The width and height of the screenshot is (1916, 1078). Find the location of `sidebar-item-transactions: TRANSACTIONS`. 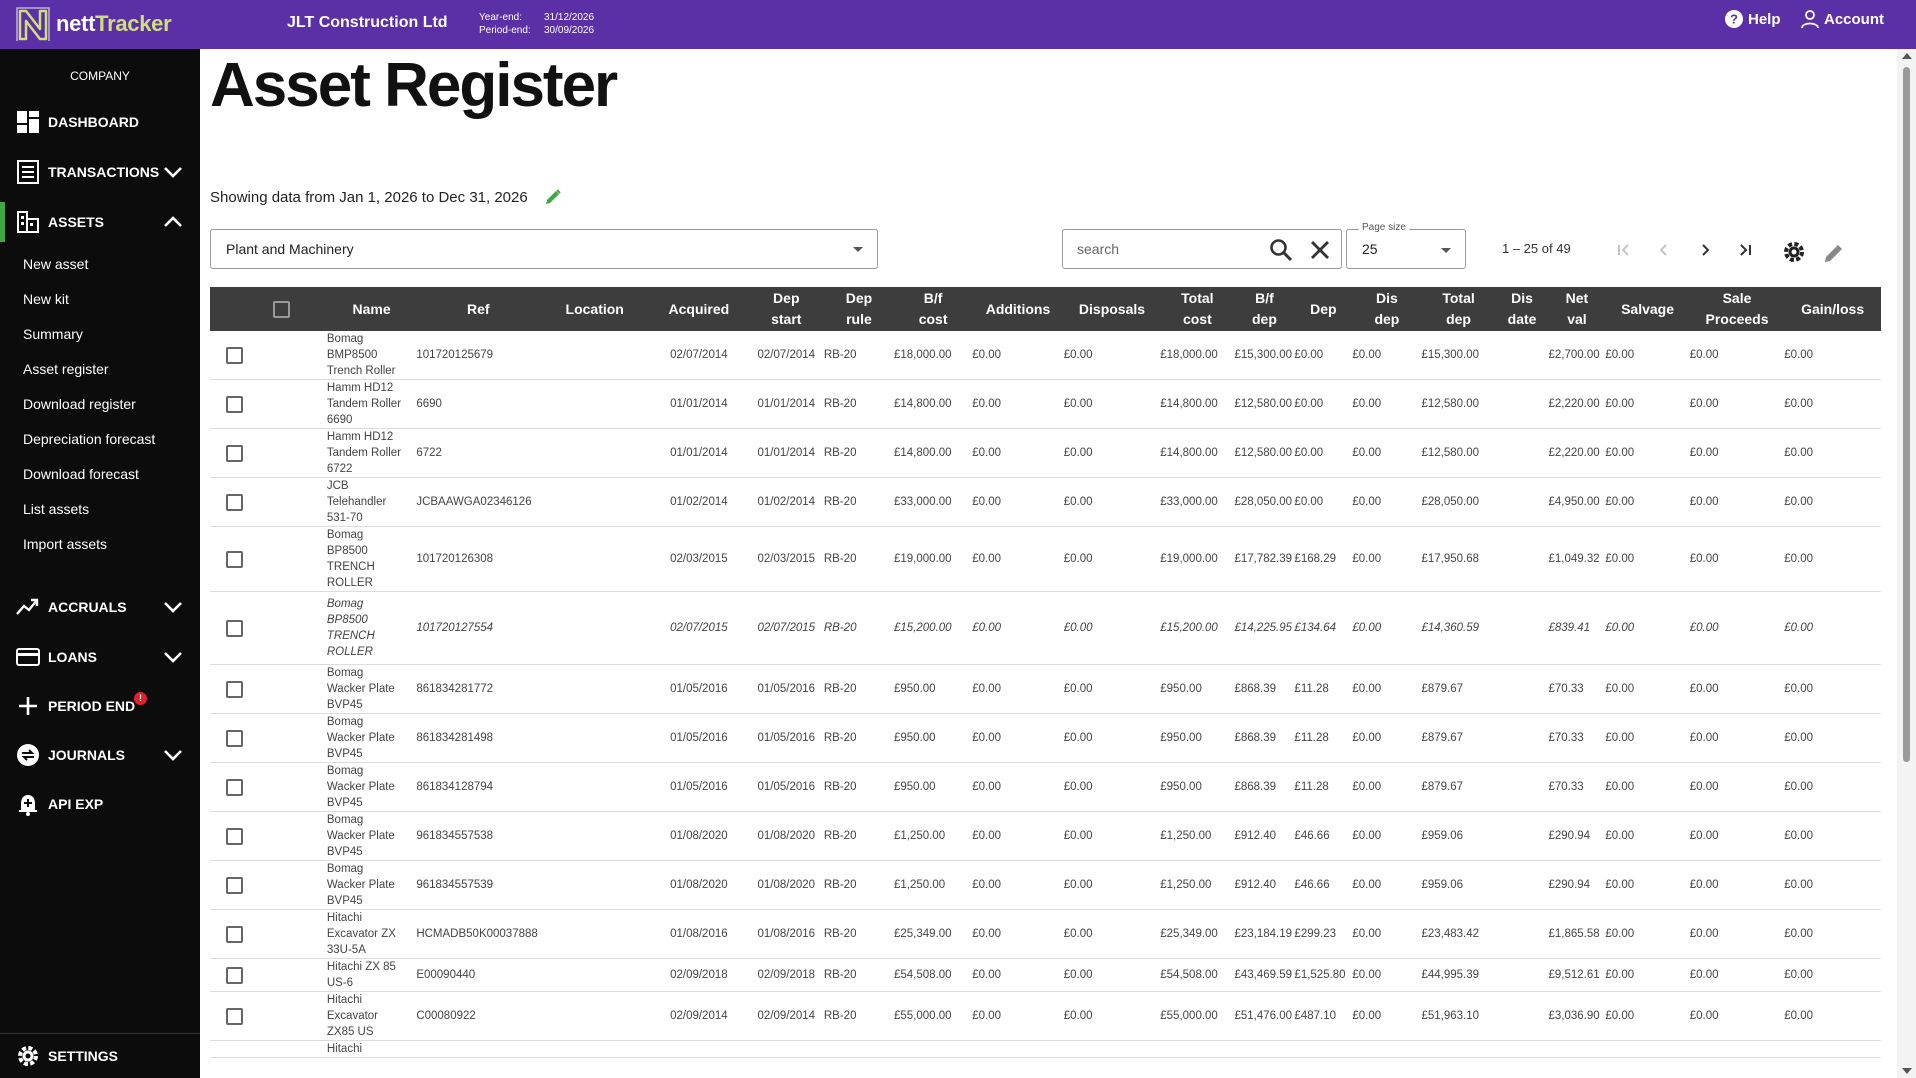

sidebar-item-transactions: TRANSACTIONS is located at coordinates (100, 172).